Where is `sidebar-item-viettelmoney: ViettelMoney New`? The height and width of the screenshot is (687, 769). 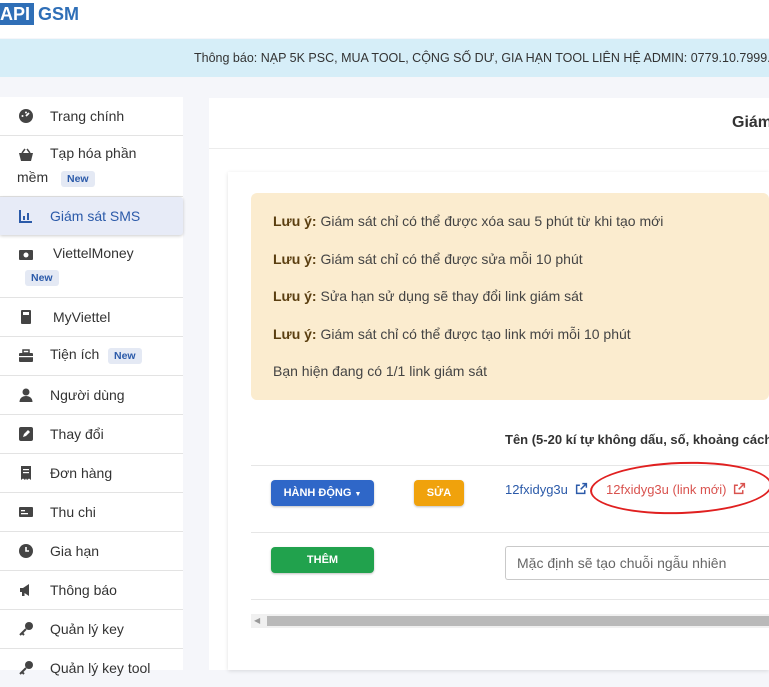 sidebar-item-viettelmoney: ViettelMoney New is located at coordinates (91, 267).